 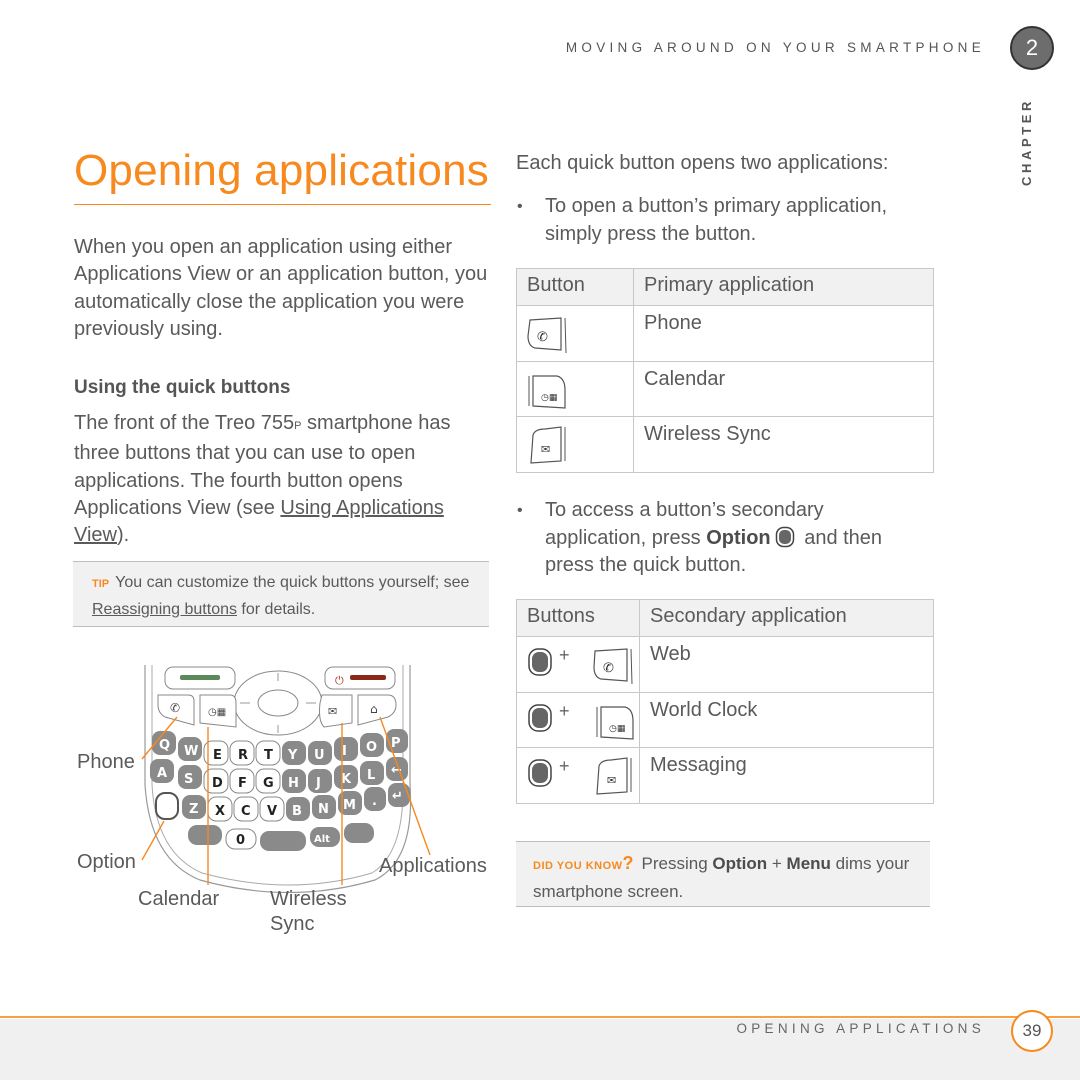 I want to click on svg-text: Q, so click(x=164, y=745).